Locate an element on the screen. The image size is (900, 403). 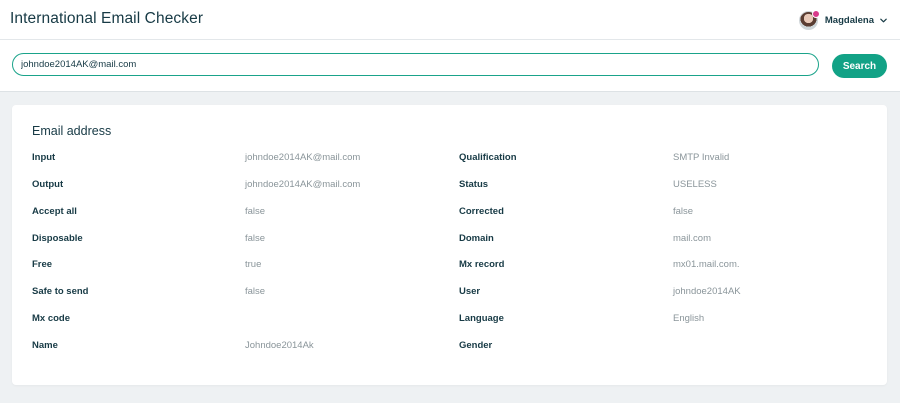
card-title: Email address is located at coordinates (72, 131).